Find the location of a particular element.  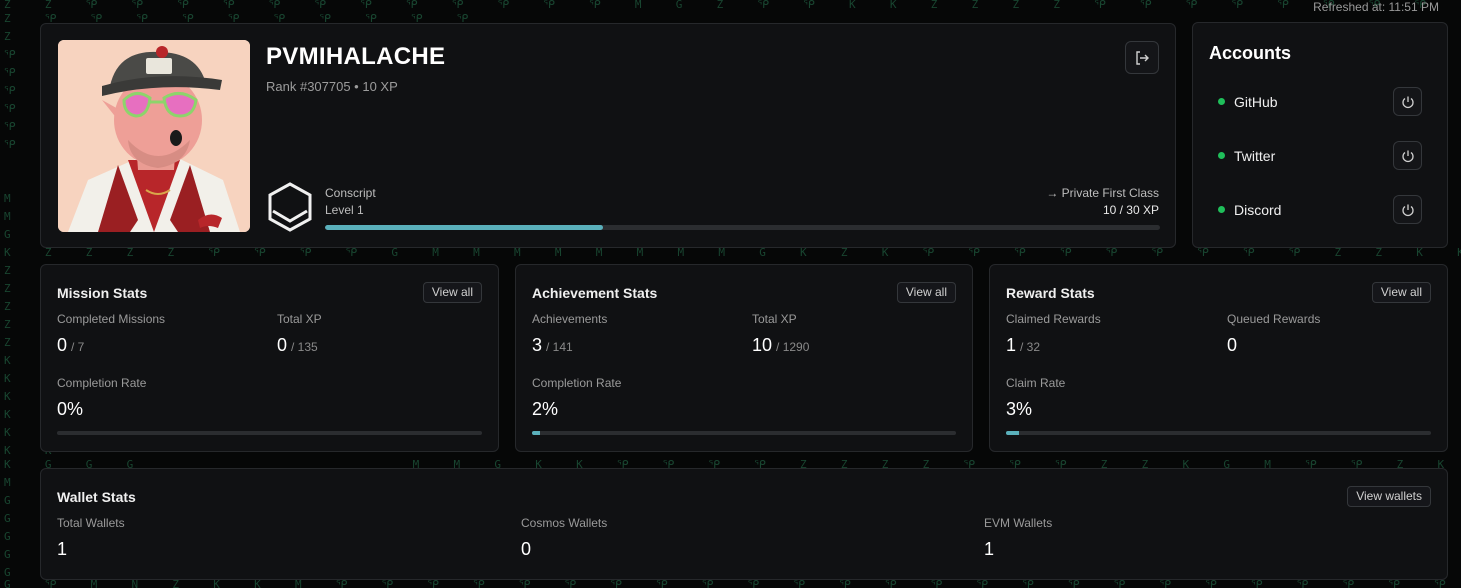

accounts-title: Accounts is located at coordinates (1250, 53).